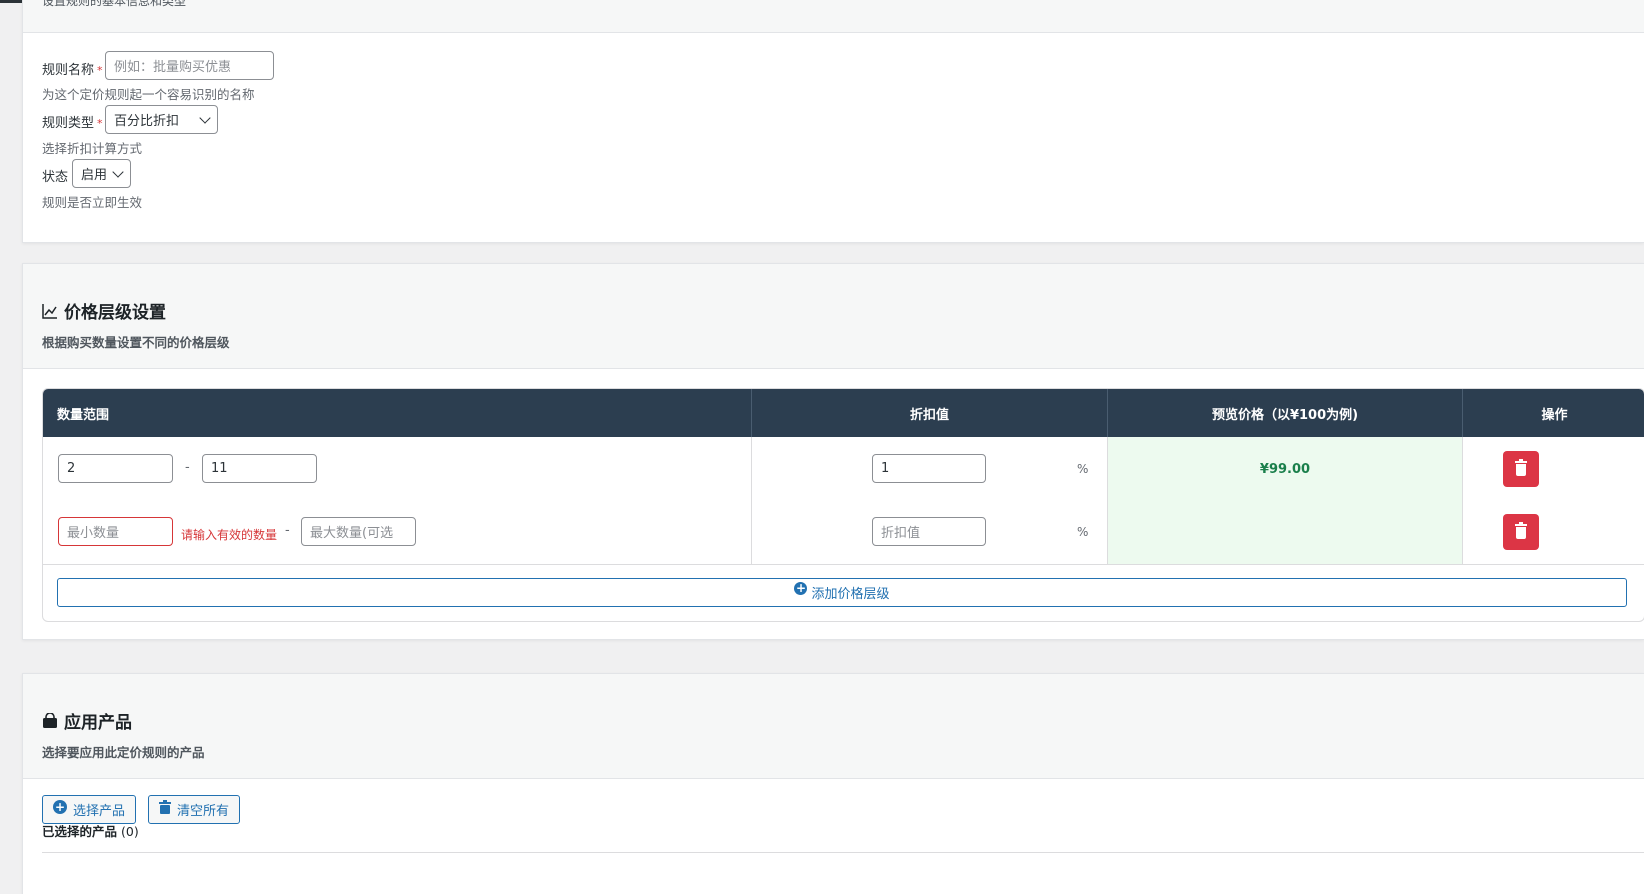  What do you see at coordinates (842, 592) in the screenshot?
I see `add-tier-button: + 添加价格层级` at bounding box center [842, 592].